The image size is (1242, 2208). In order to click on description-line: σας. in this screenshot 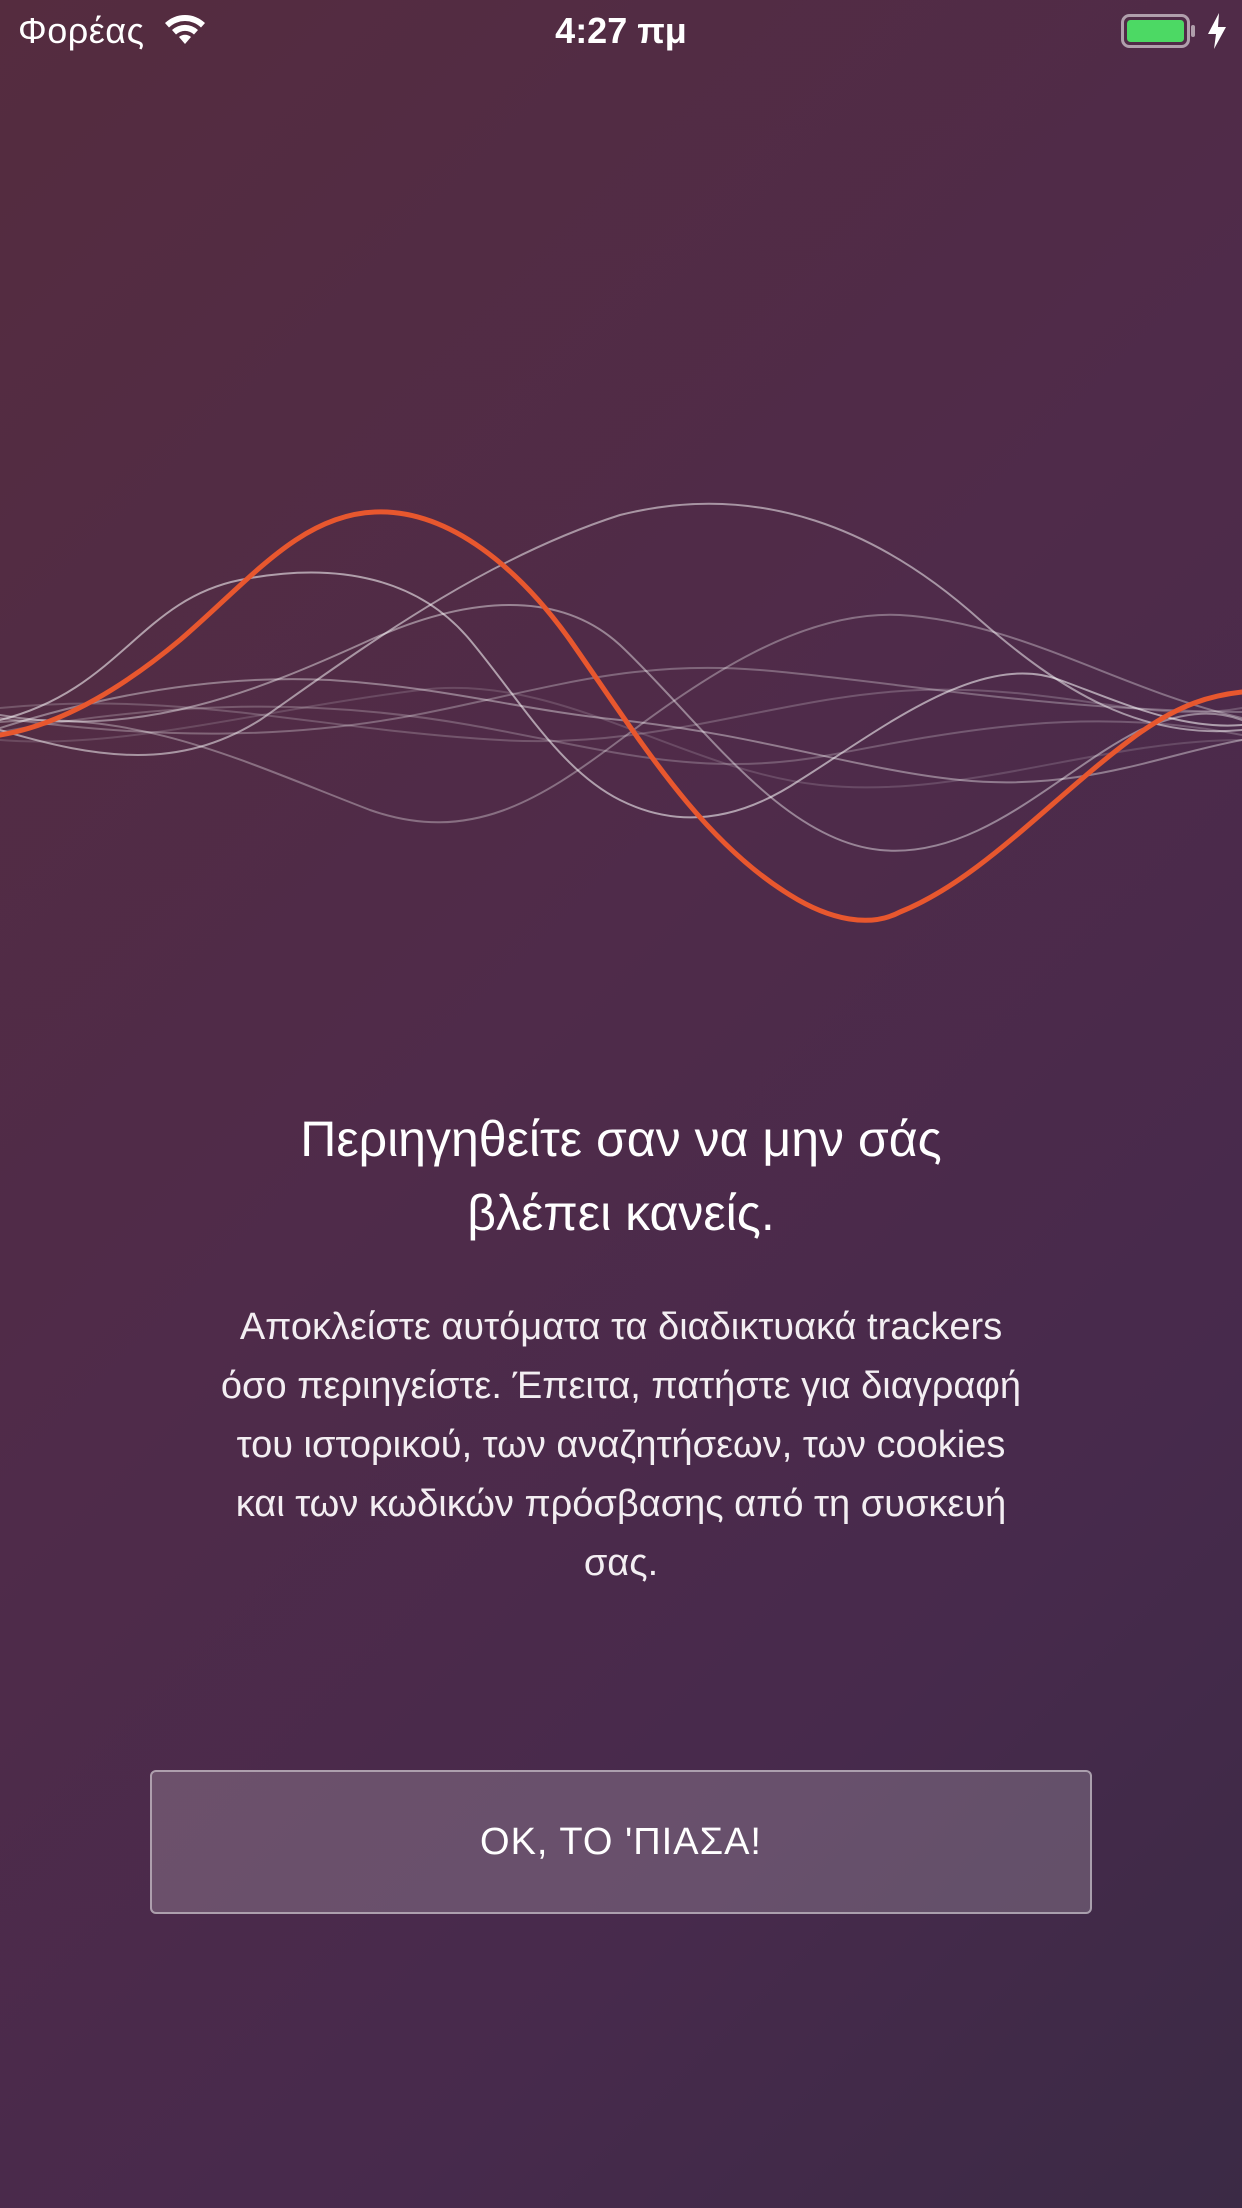, I will do `click(621, 1563)`.